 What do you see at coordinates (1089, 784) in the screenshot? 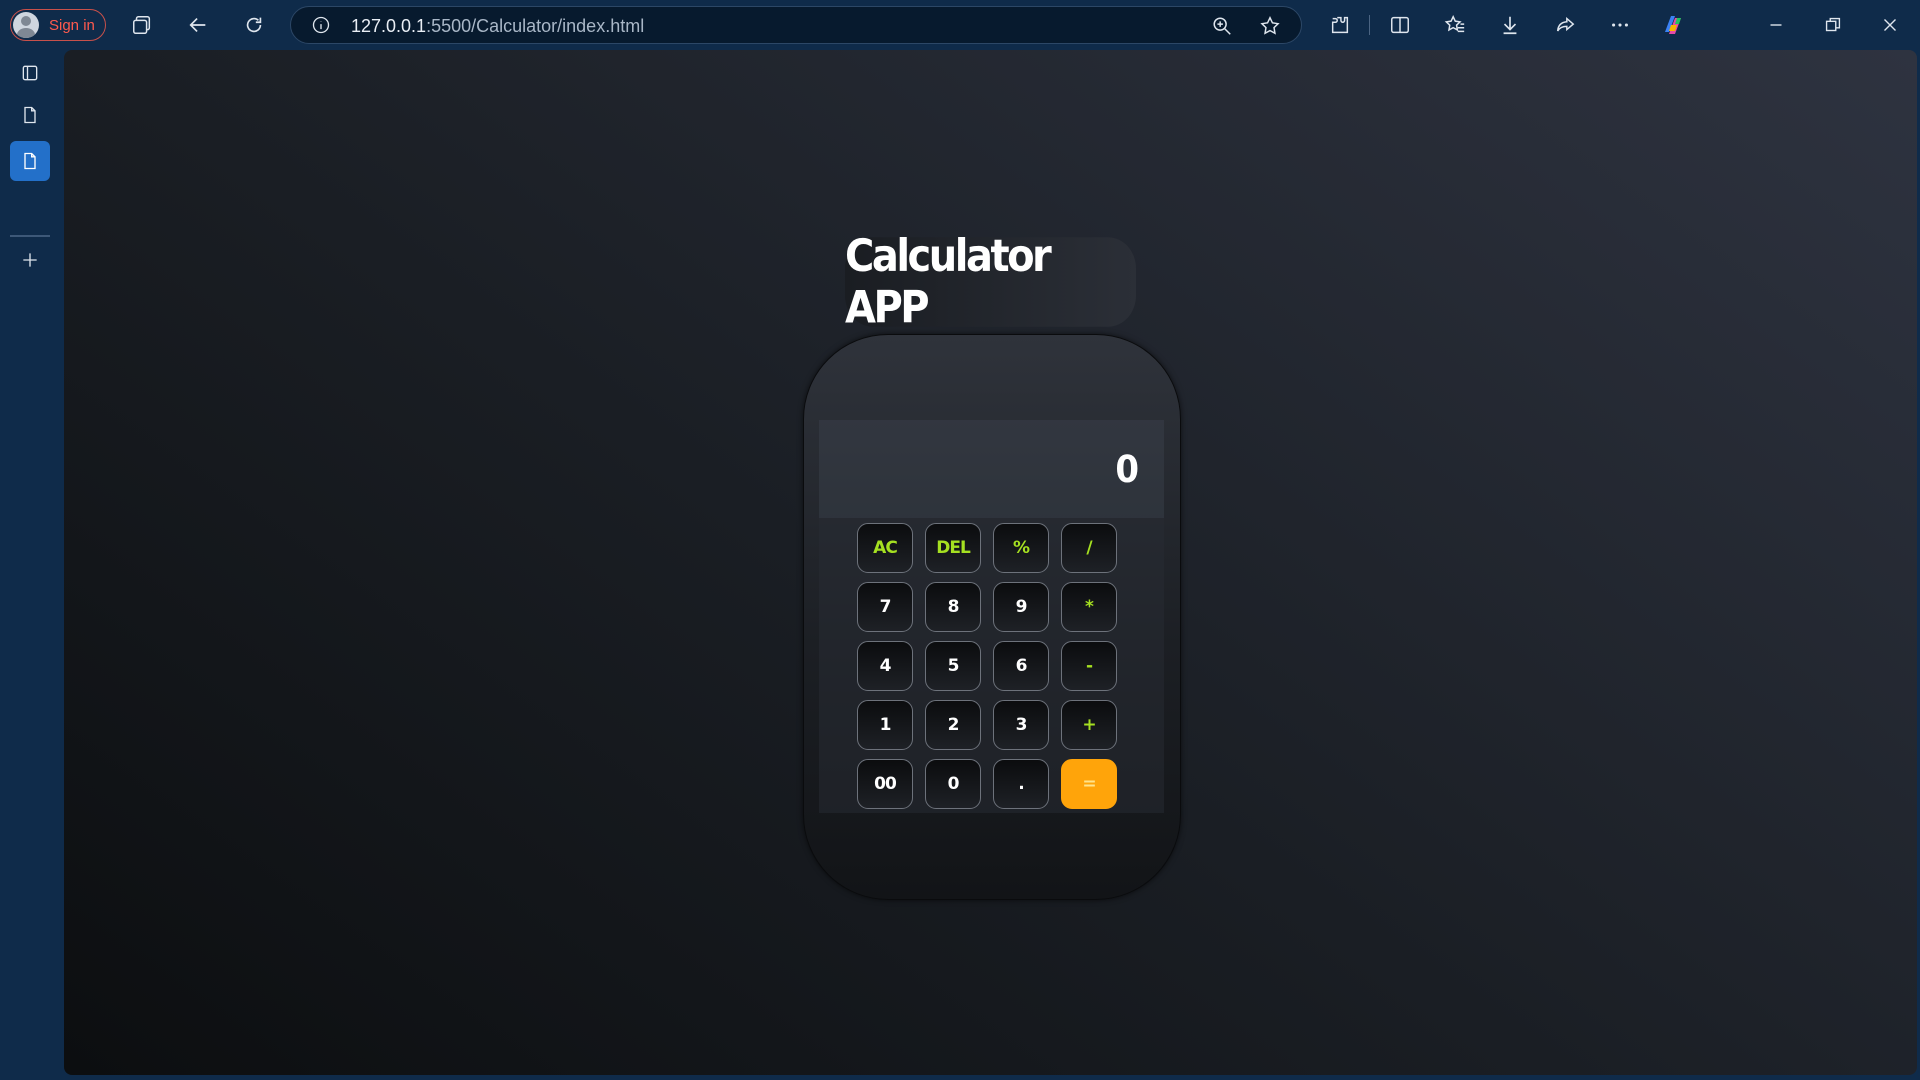
I see `key-equals: =` at bounding box center [1089, 784].